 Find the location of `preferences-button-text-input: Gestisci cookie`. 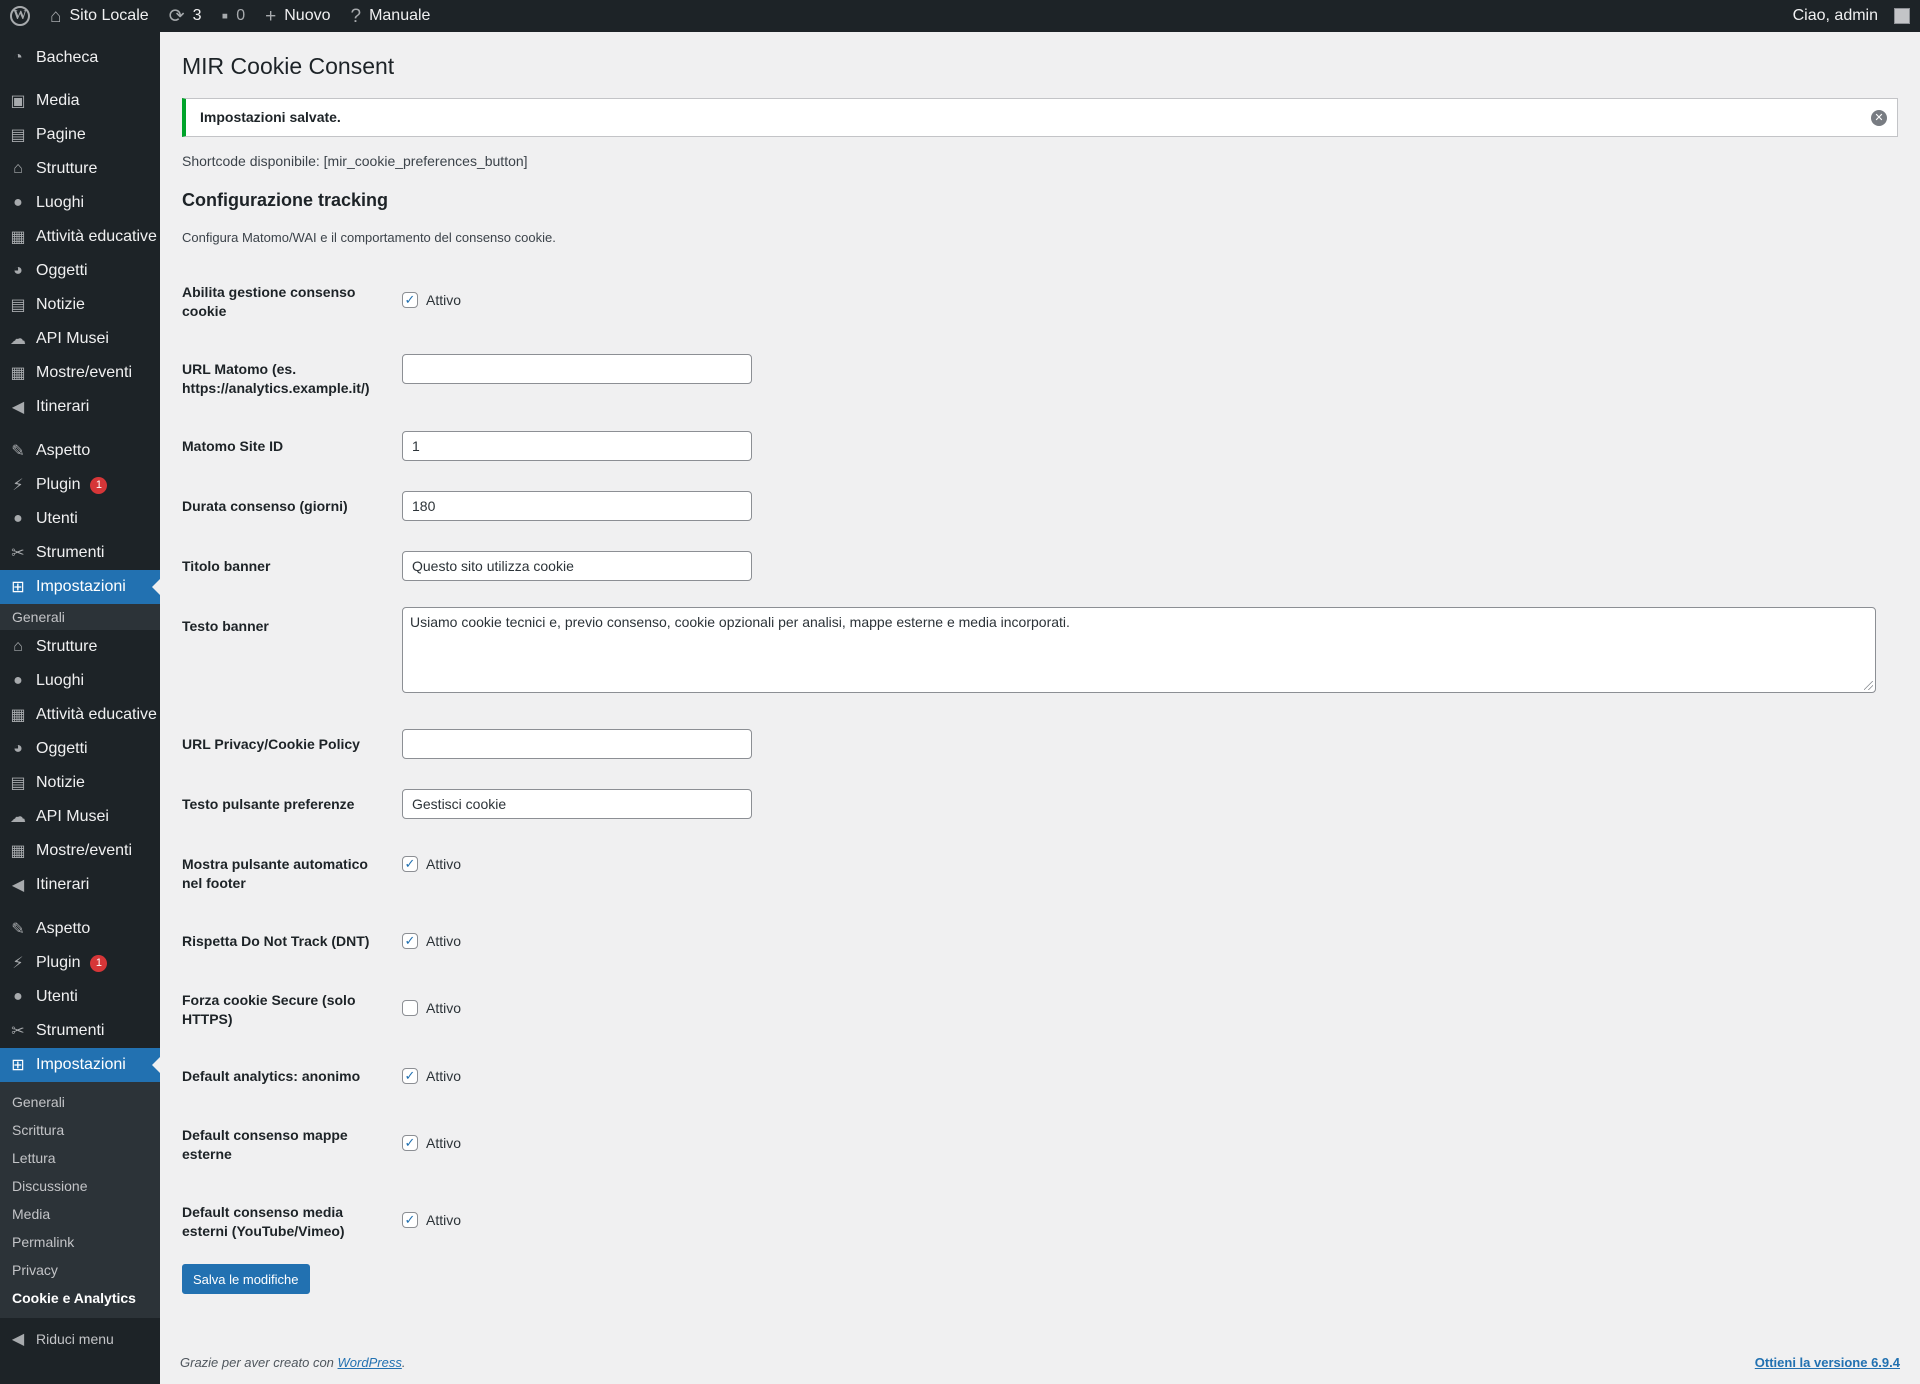

preferences-button-text-input: Gestisci cookie is located at coordinates (577, 803).